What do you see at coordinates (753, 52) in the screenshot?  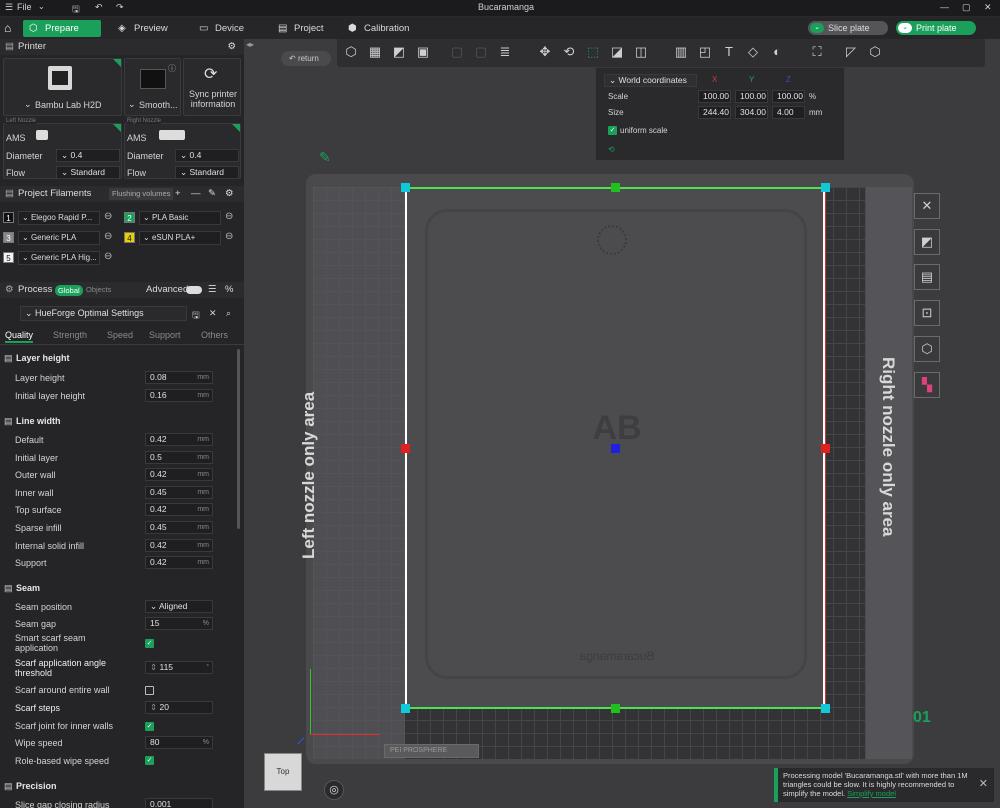 I see `color-painting-icon: ◇` at bounding box center [753, 52].